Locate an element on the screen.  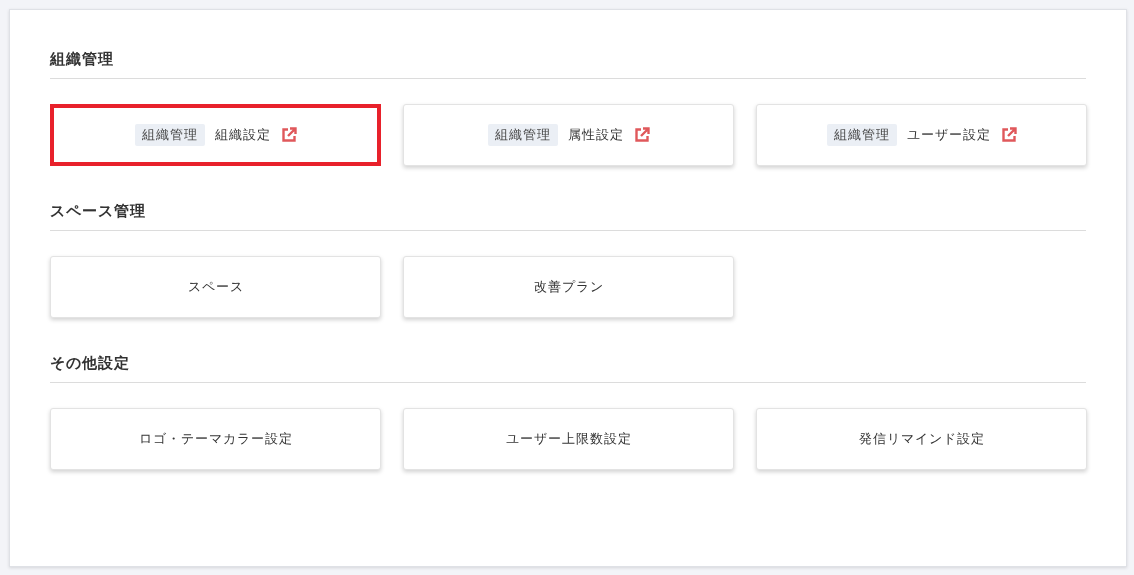
section-heading: 組織管理 is located at coordinates (568, 64).